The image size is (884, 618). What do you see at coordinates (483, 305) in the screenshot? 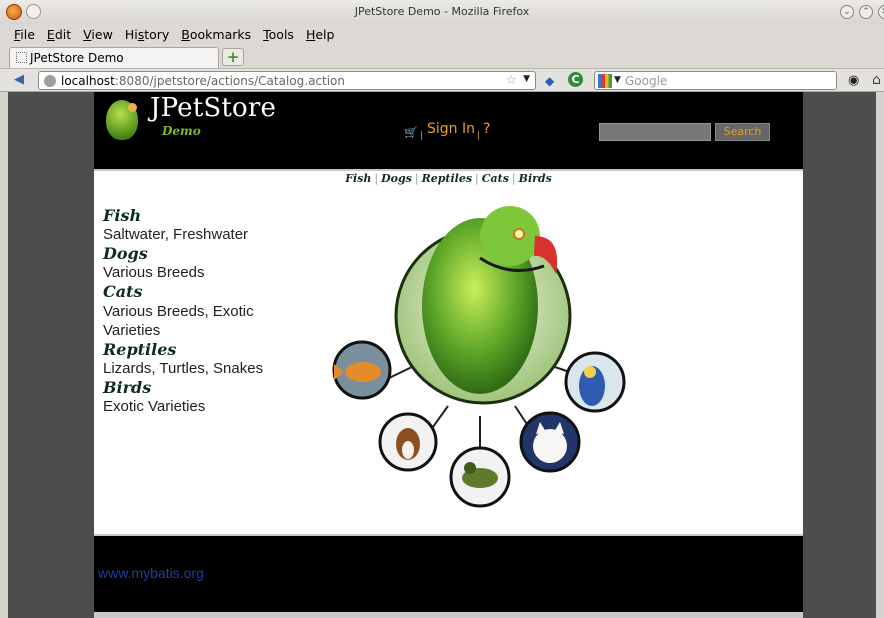
I see `birds-main-circle` at bounding box center [483, 305].